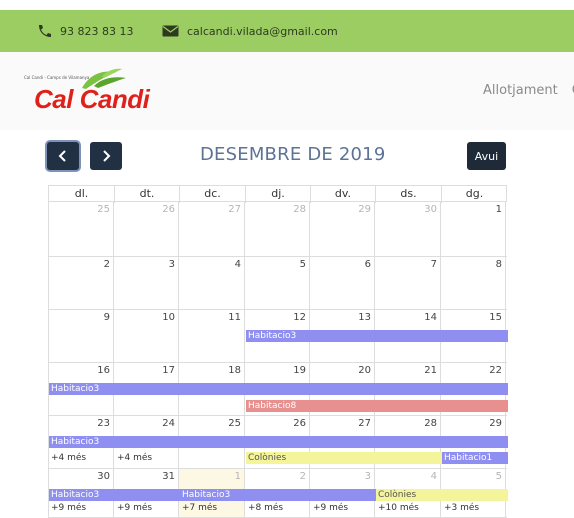 The width and height of the screenshot is (574, 518). I want to click on nav-item-allotjament: Allotjament, so click(520, 90).